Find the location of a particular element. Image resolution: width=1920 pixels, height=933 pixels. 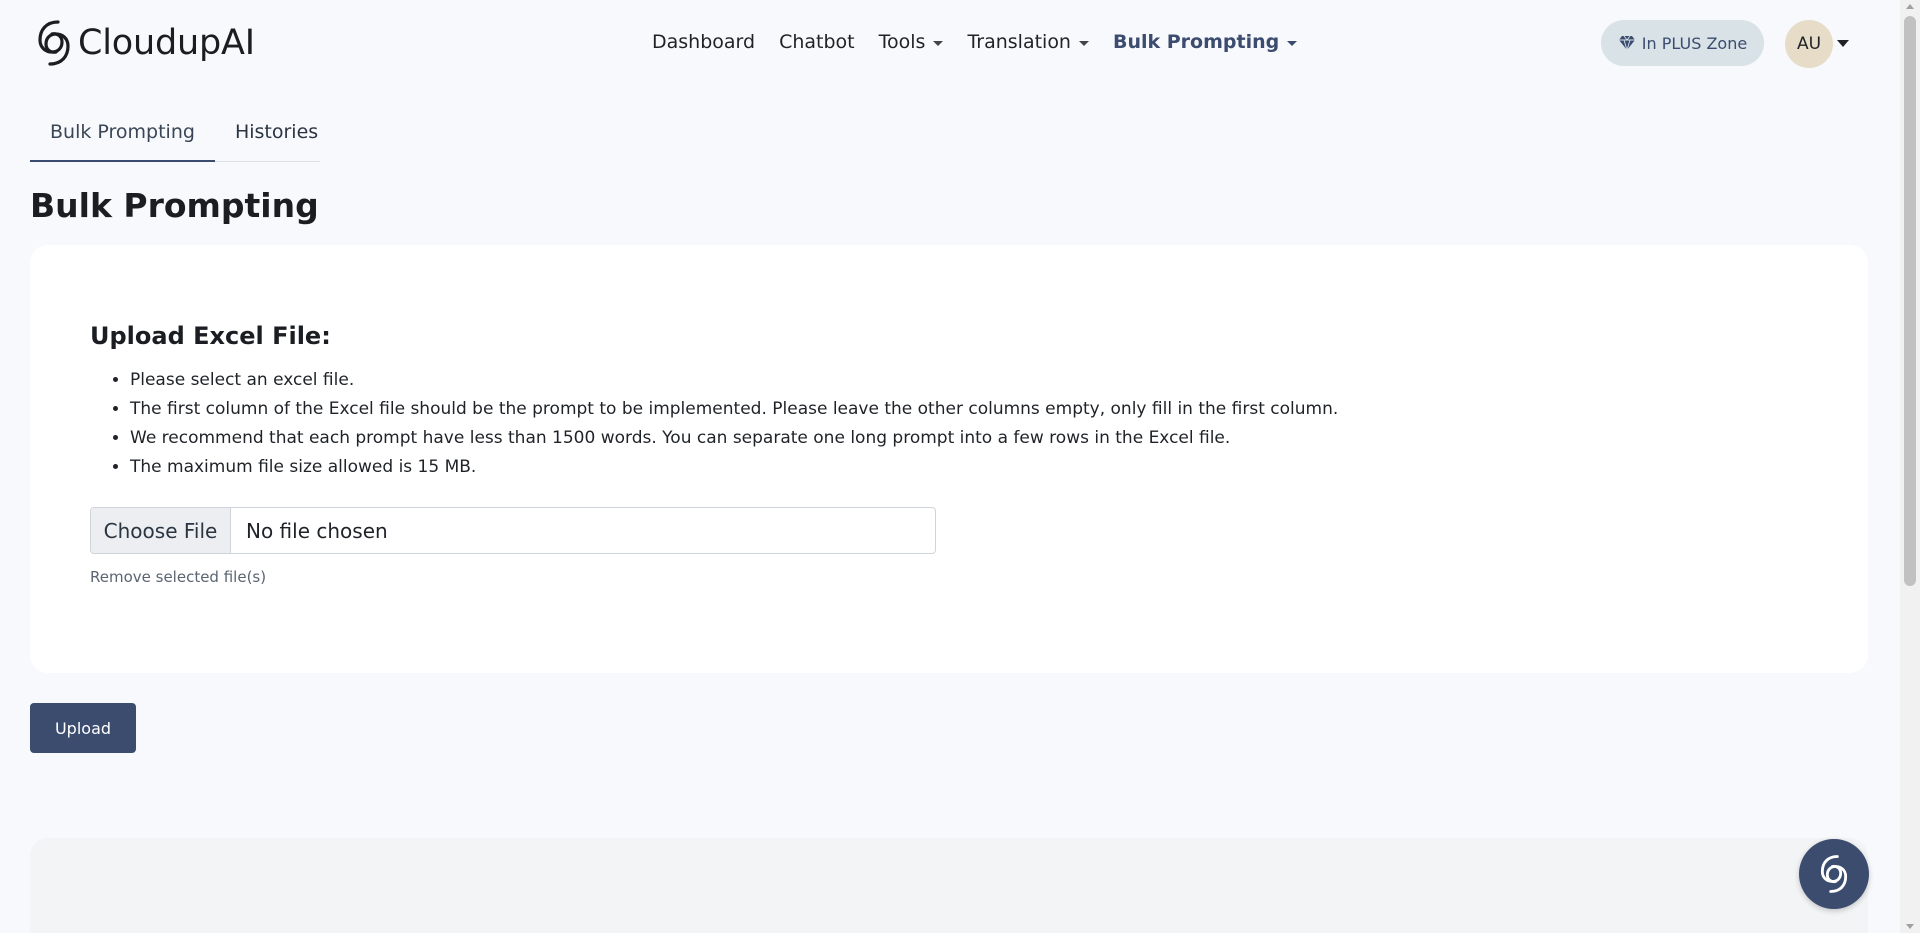

nav-bulk-prompting-dropdown: Bulk Prompting is located at coordinates (1205, 42).